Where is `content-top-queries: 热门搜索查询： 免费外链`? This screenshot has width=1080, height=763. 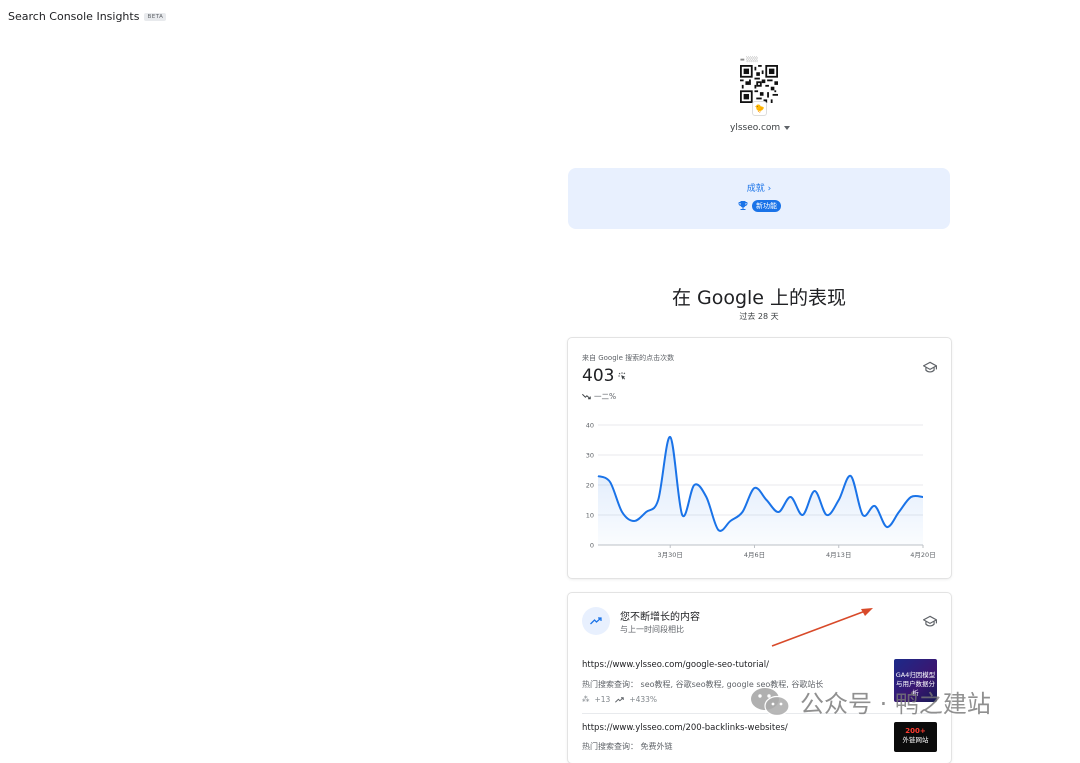 content-top-queries: 热门搜索查询： 免费外链 is located at coordinates (627, 746).